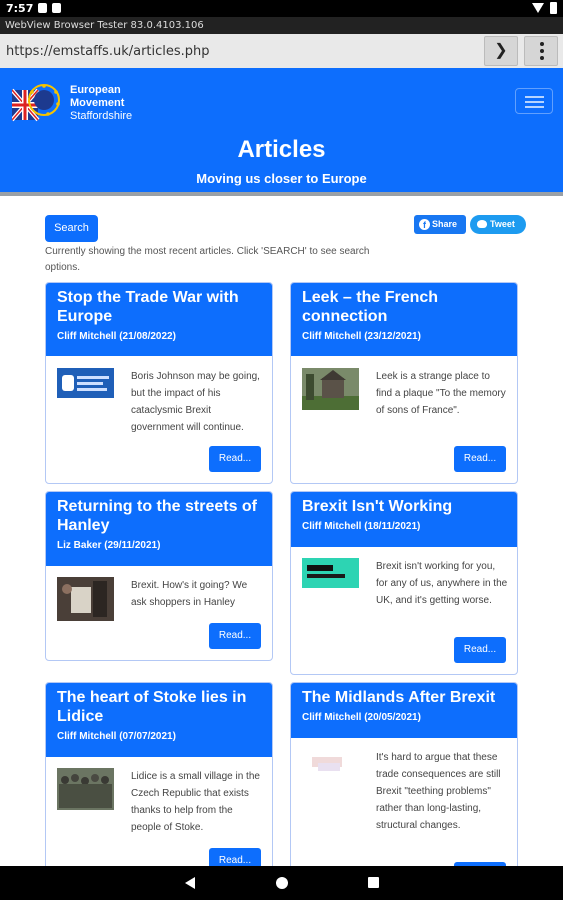  What do you see at coordinates (281, 178) in the screenshot?
I see `page-subtitle: Moving us closer to Europe` at bounding box center [281, 178].